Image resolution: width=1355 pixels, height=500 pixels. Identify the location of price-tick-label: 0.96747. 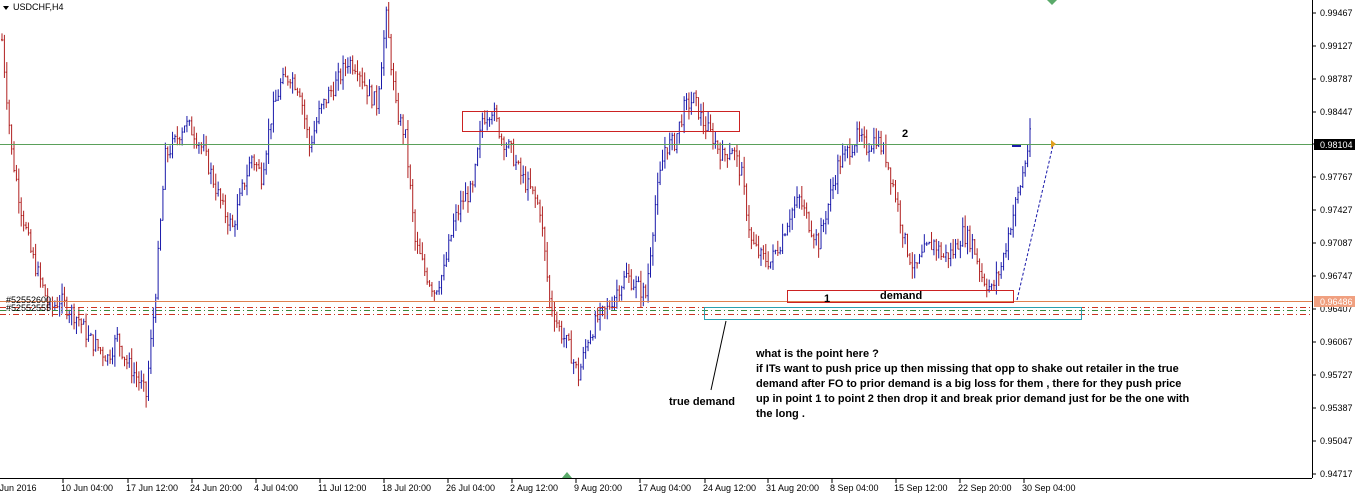
(1336, 276).